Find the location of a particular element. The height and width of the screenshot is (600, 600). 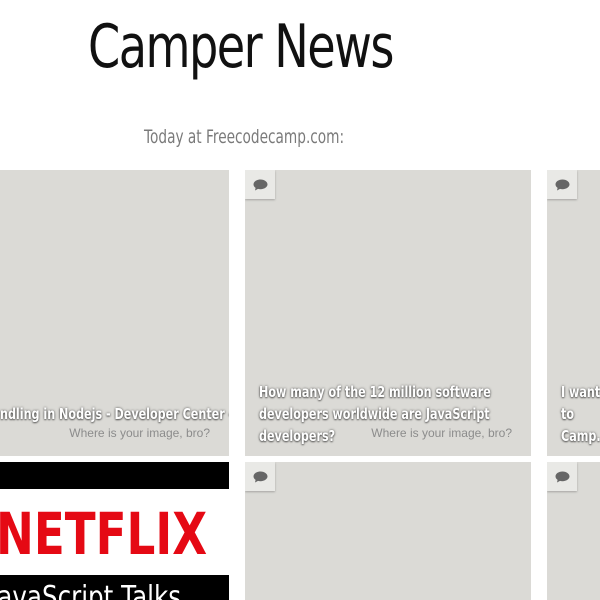

news-headline: ndling in Nodejs - Developer Center - is located at coordinates (114, 414).